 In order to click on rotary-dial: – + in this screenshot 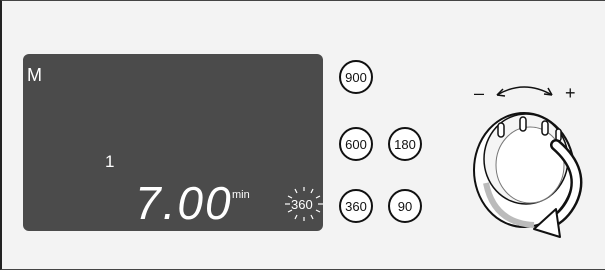, I will do `click(534, 158)`.